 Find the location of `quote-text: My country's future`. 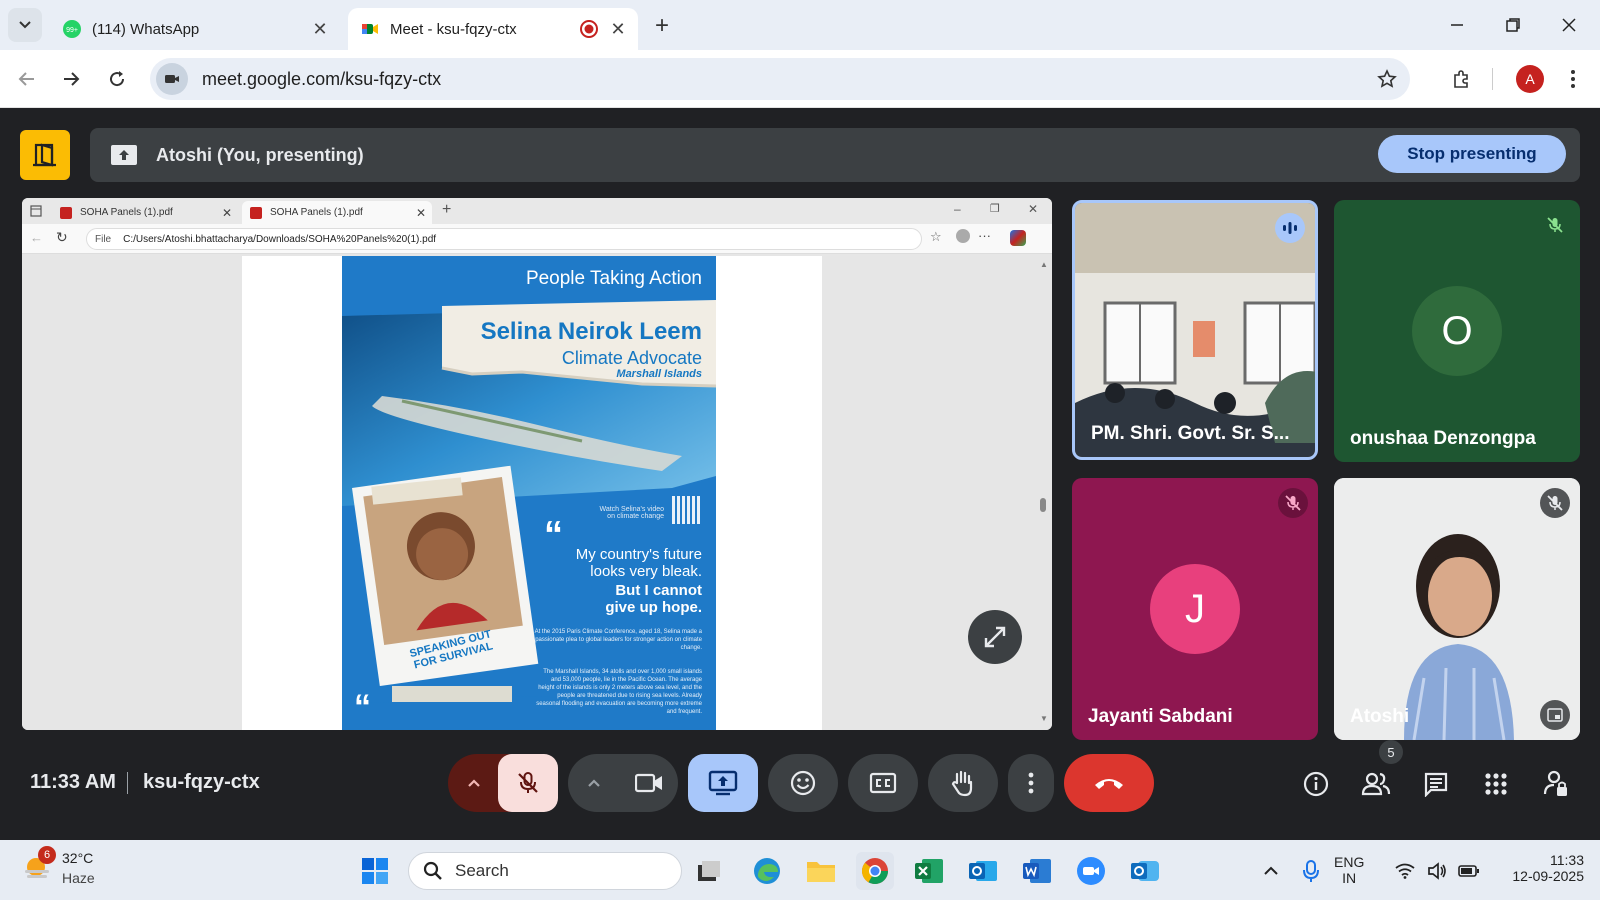

quote-text: My country's future is located at coordinates (638, 554).